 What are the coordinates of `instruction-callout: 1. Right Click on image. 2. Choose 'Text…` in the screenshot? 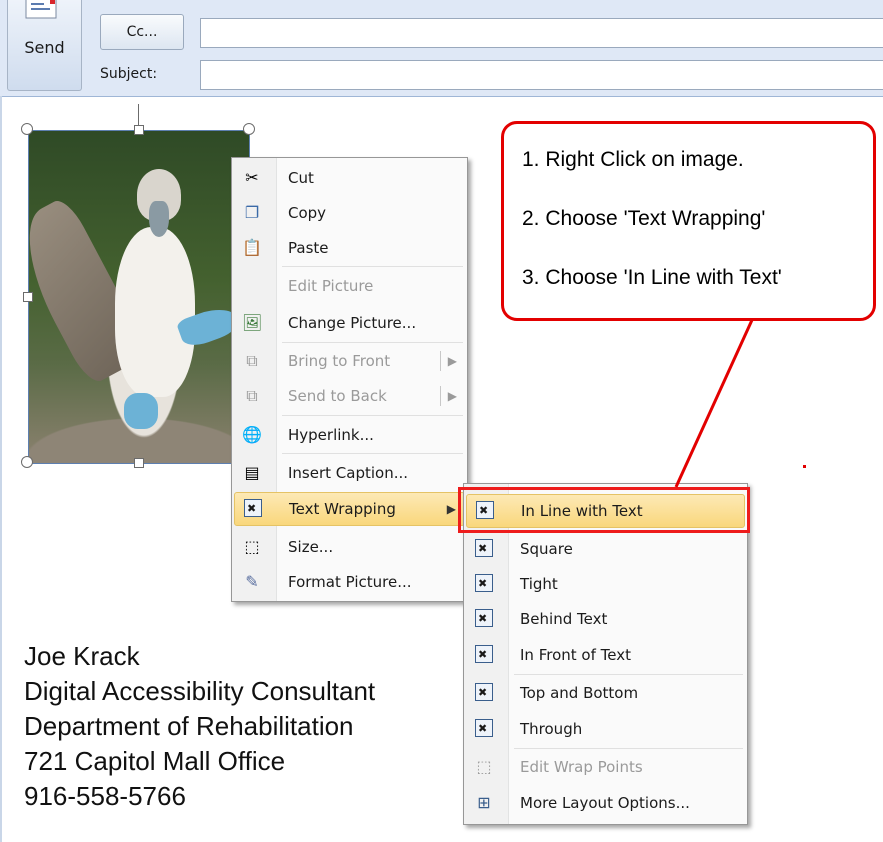 It's located at (688, 221).